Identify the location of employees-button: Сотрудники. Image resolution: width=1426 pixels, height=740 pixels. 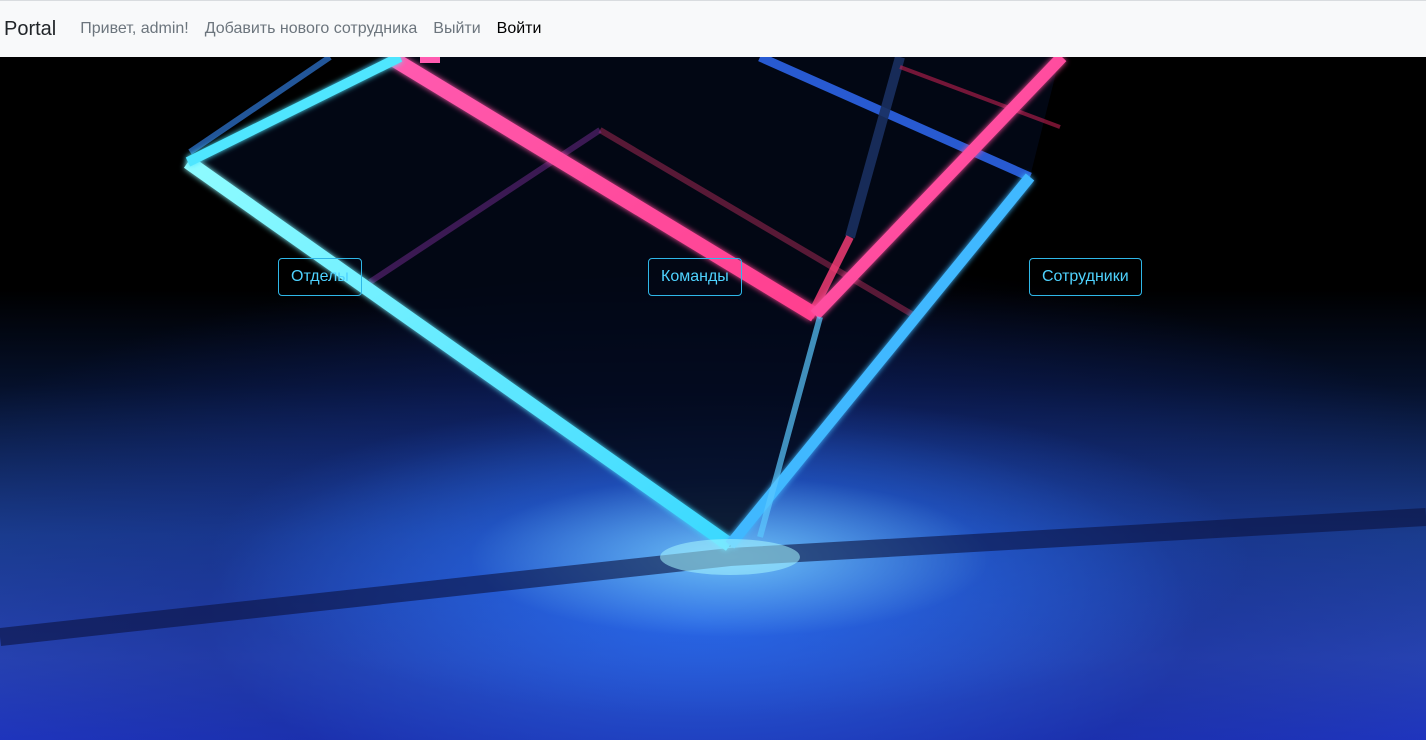
(1085, 277).